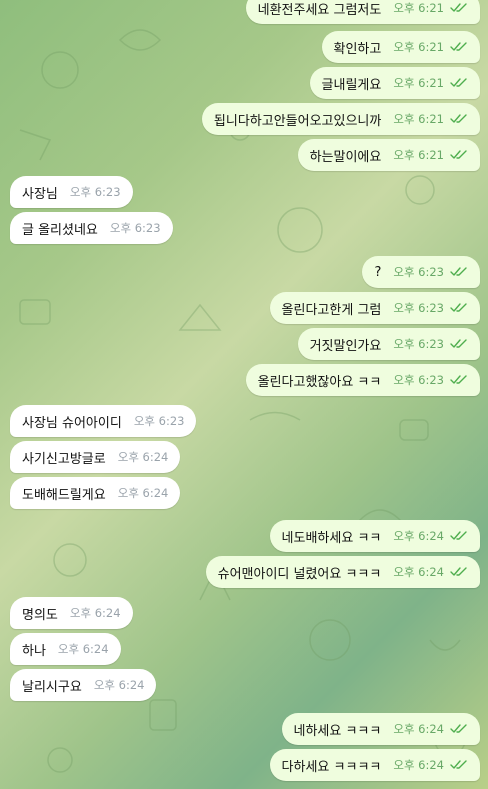 This screenshot has height=789, width=488. What do you see at coordinates (83, 685) in the screenshot?
I see `incoming-message-bubble: 날리시구요 오후 6:24` at bounding box center [83, 685].